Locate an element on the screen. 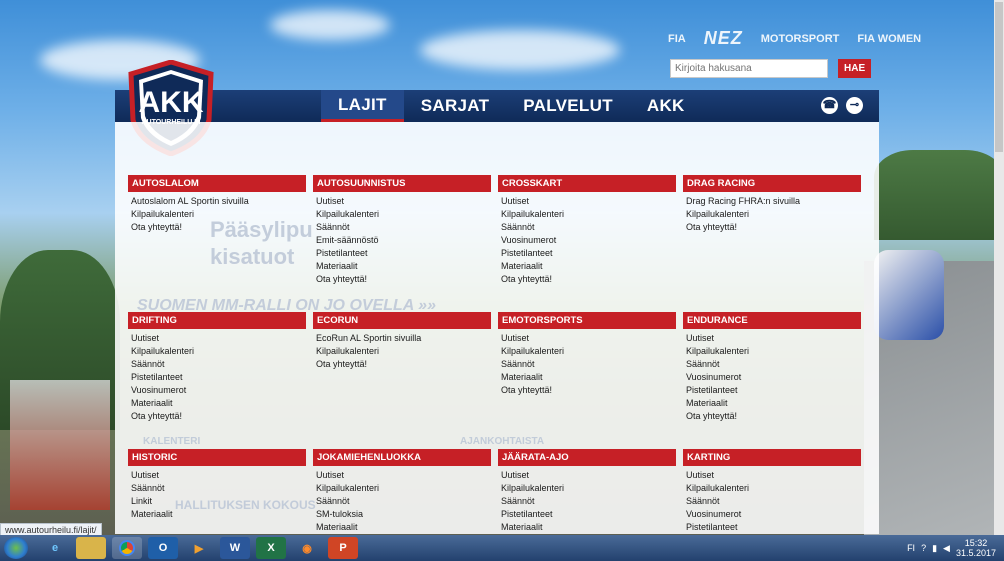  outlook-icon: O is located at coordinates (163, 548).